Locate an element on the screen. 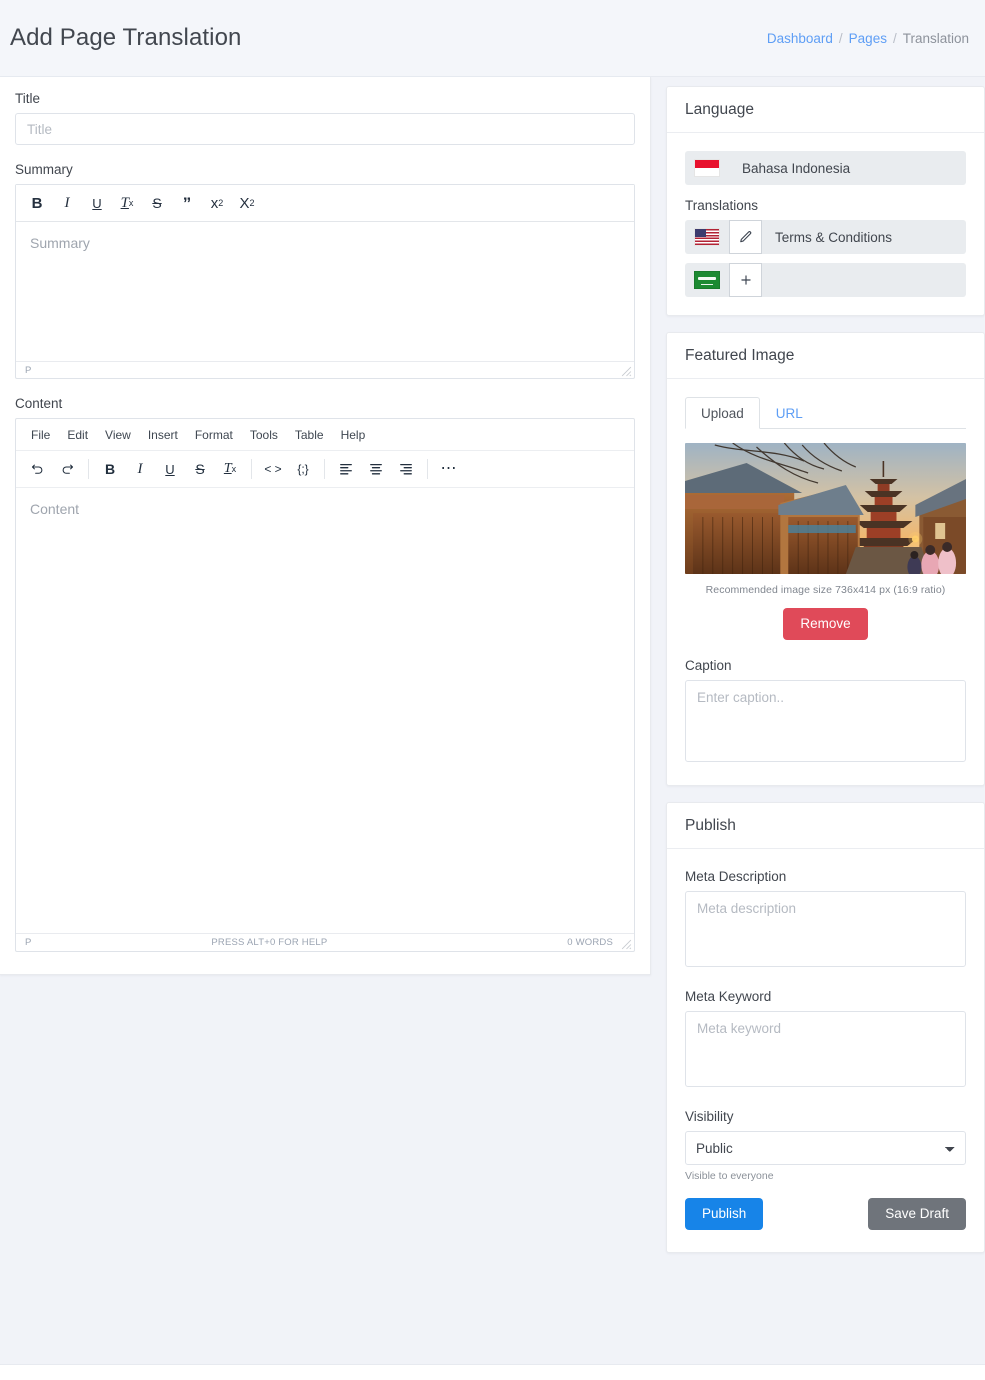 This screenshot has width=985, height=1380. page-title: Add Page Translation is located at coordinates (126, 37).